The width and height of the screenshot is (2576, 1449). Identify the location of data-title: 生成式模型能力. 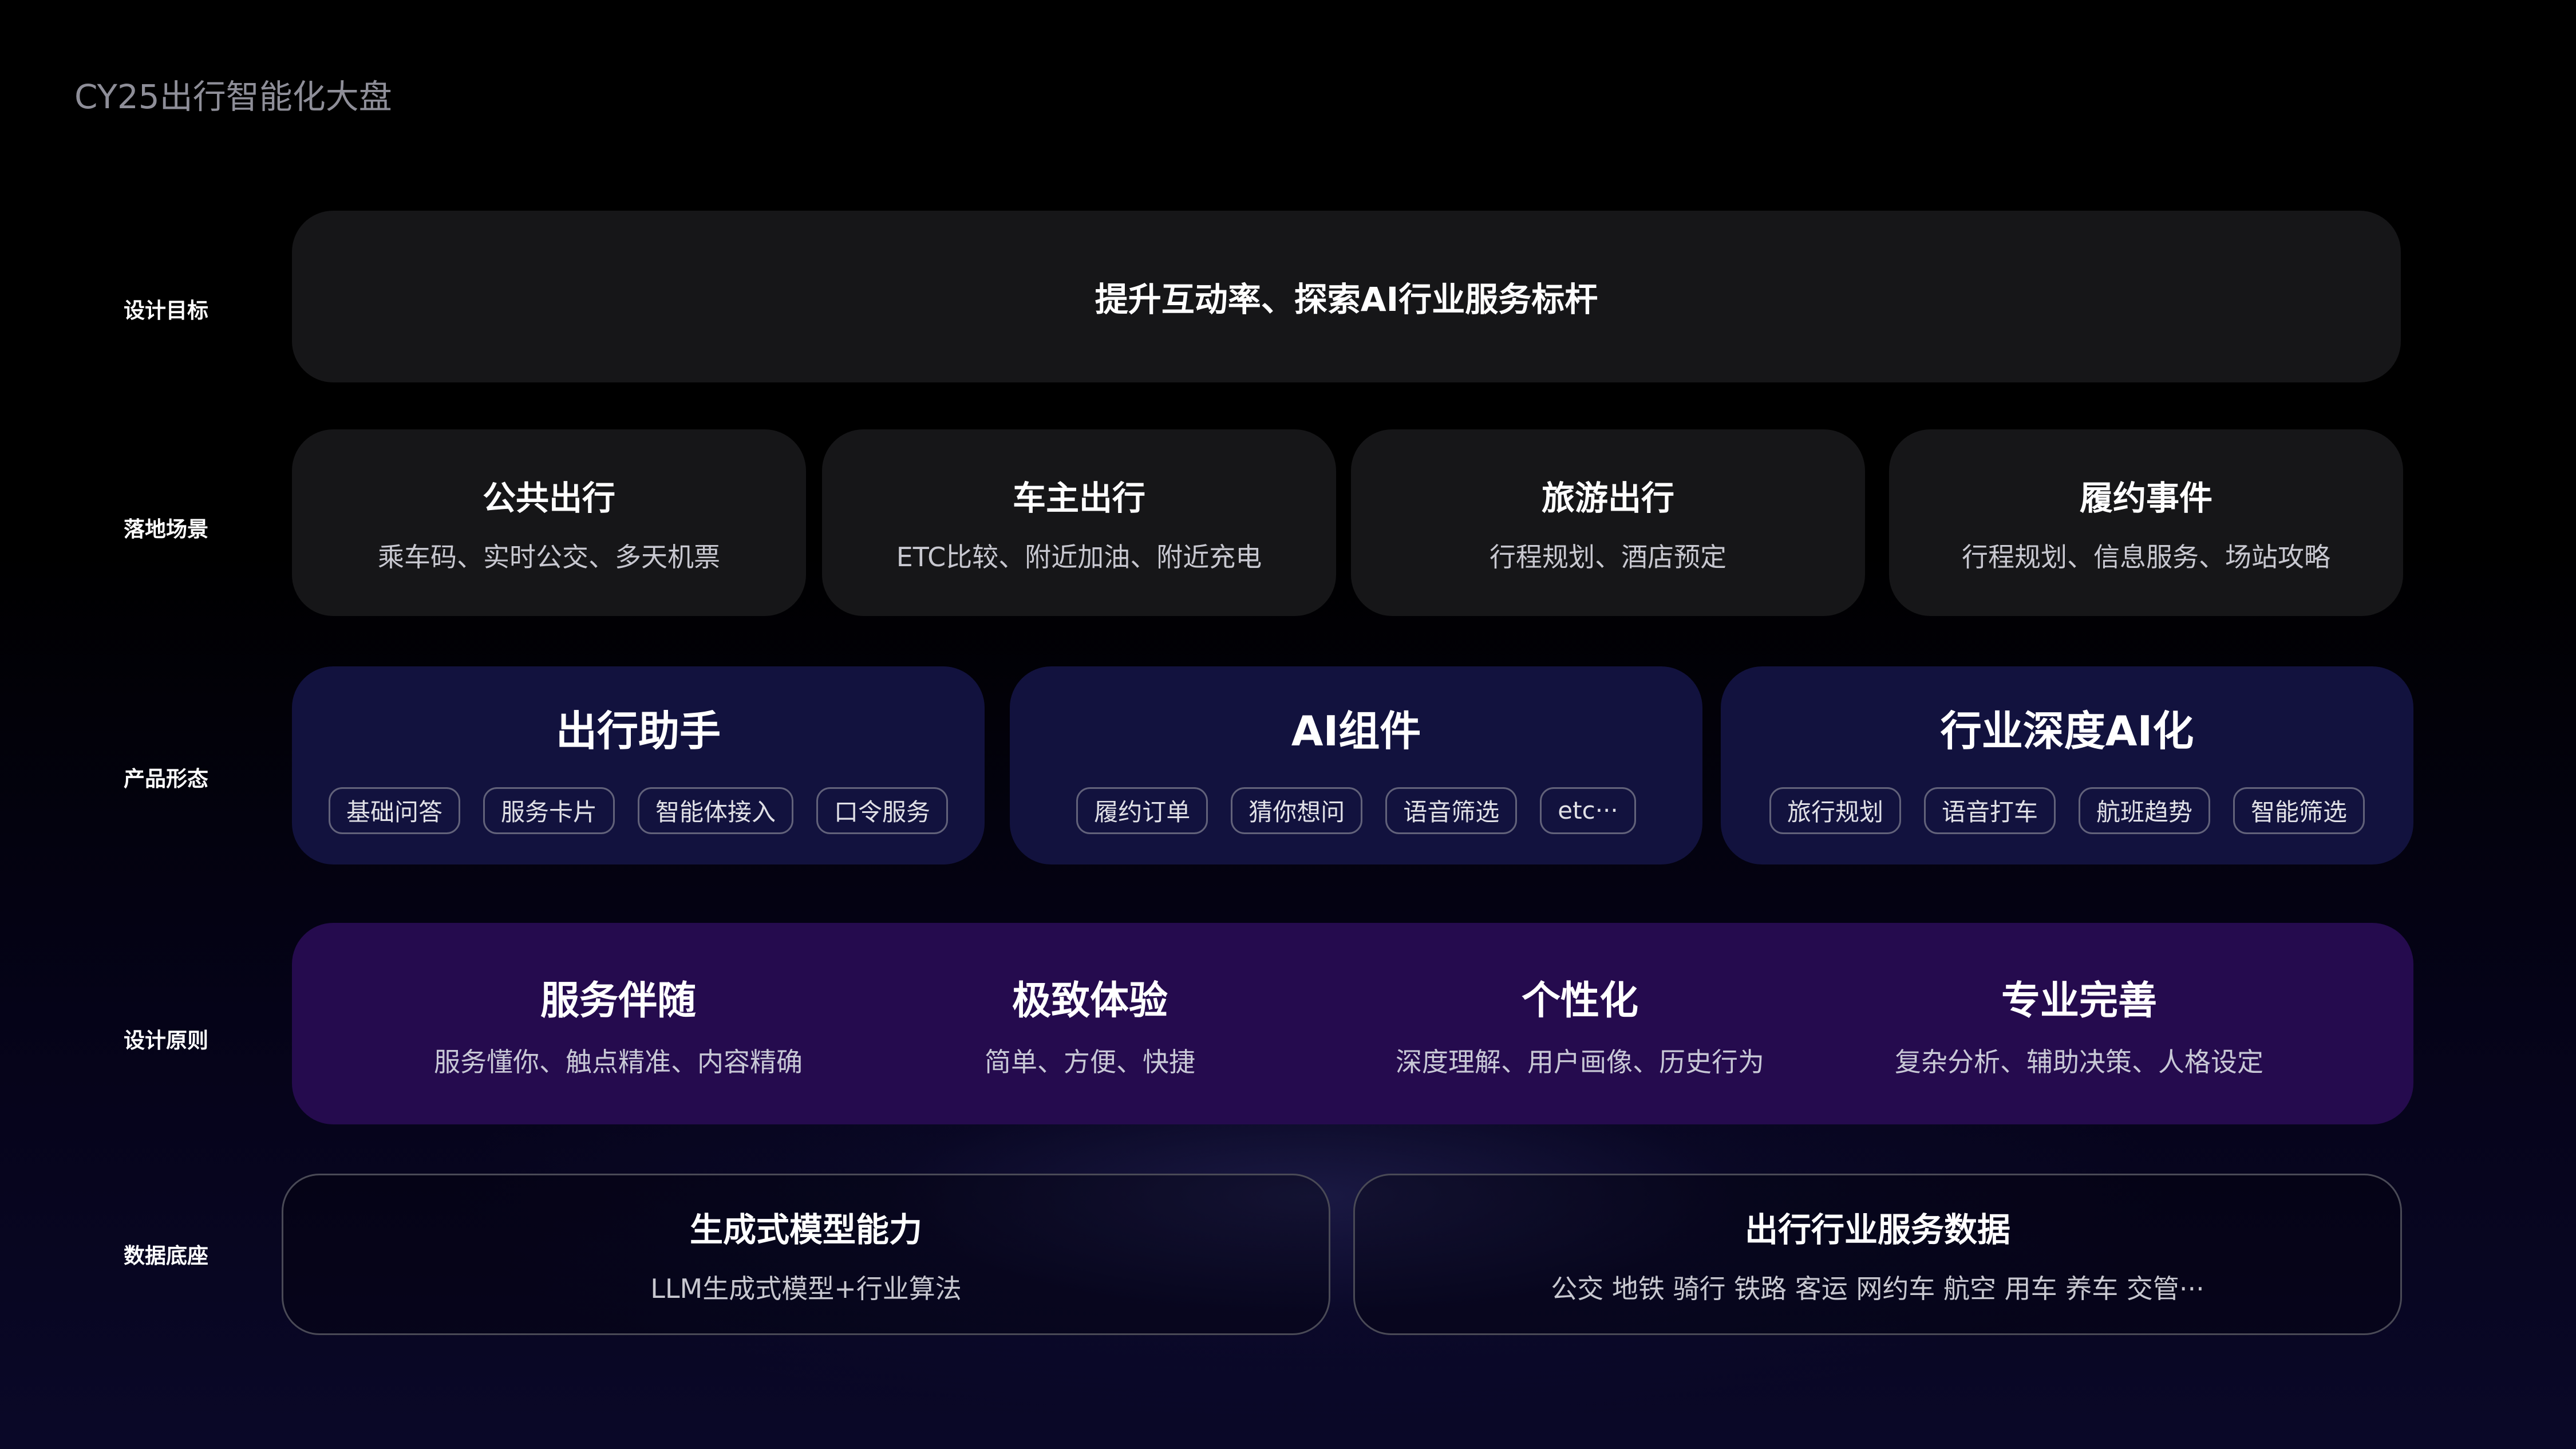
(805, 1229).